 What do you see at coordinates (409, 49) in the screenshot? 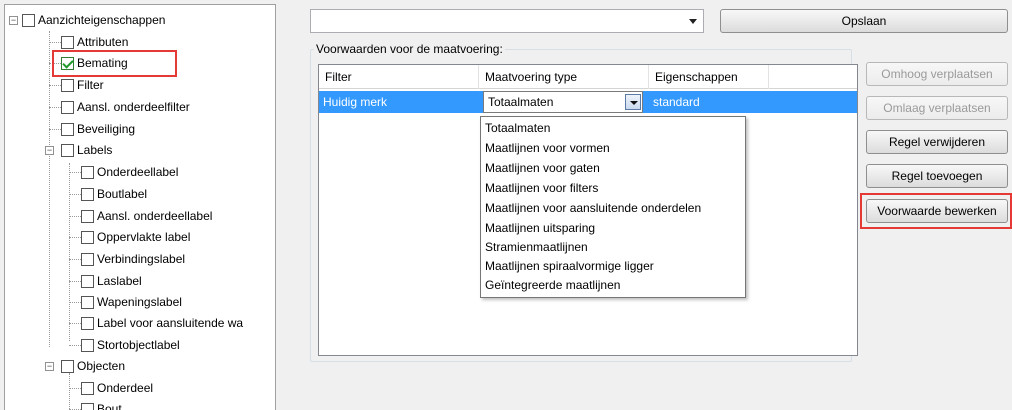
I see `conditions-group-title: Voorwaarden voor de maatvoering:` at bounding box center [409, 49].